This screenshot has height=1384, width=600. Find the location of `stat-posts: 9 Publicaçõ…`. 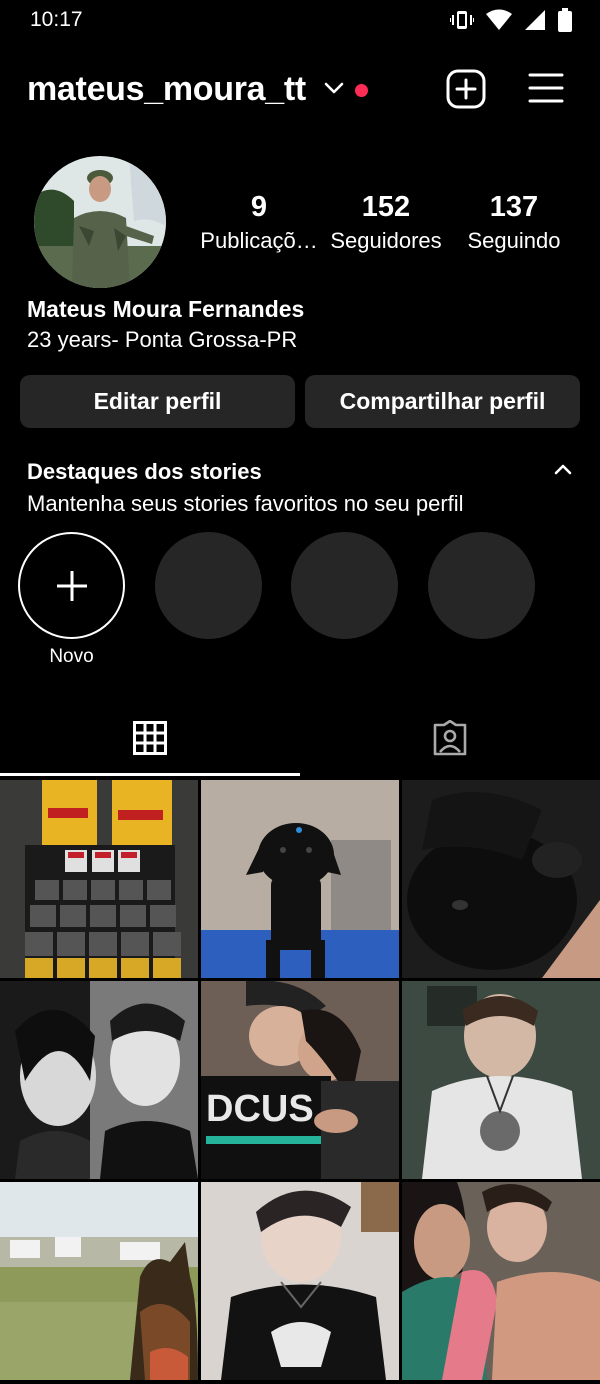

stat-posts: 9 Publicaçõ… is located at coordinates (259, 223).